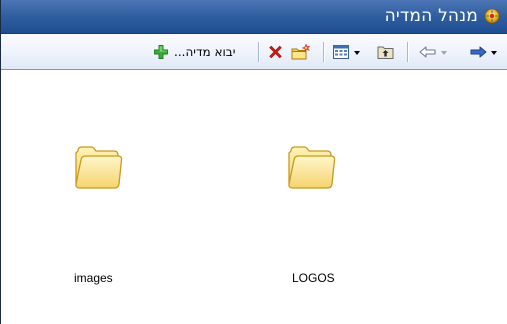  I want to click on title-bar: מנהל המדיה, so click(254, 17).